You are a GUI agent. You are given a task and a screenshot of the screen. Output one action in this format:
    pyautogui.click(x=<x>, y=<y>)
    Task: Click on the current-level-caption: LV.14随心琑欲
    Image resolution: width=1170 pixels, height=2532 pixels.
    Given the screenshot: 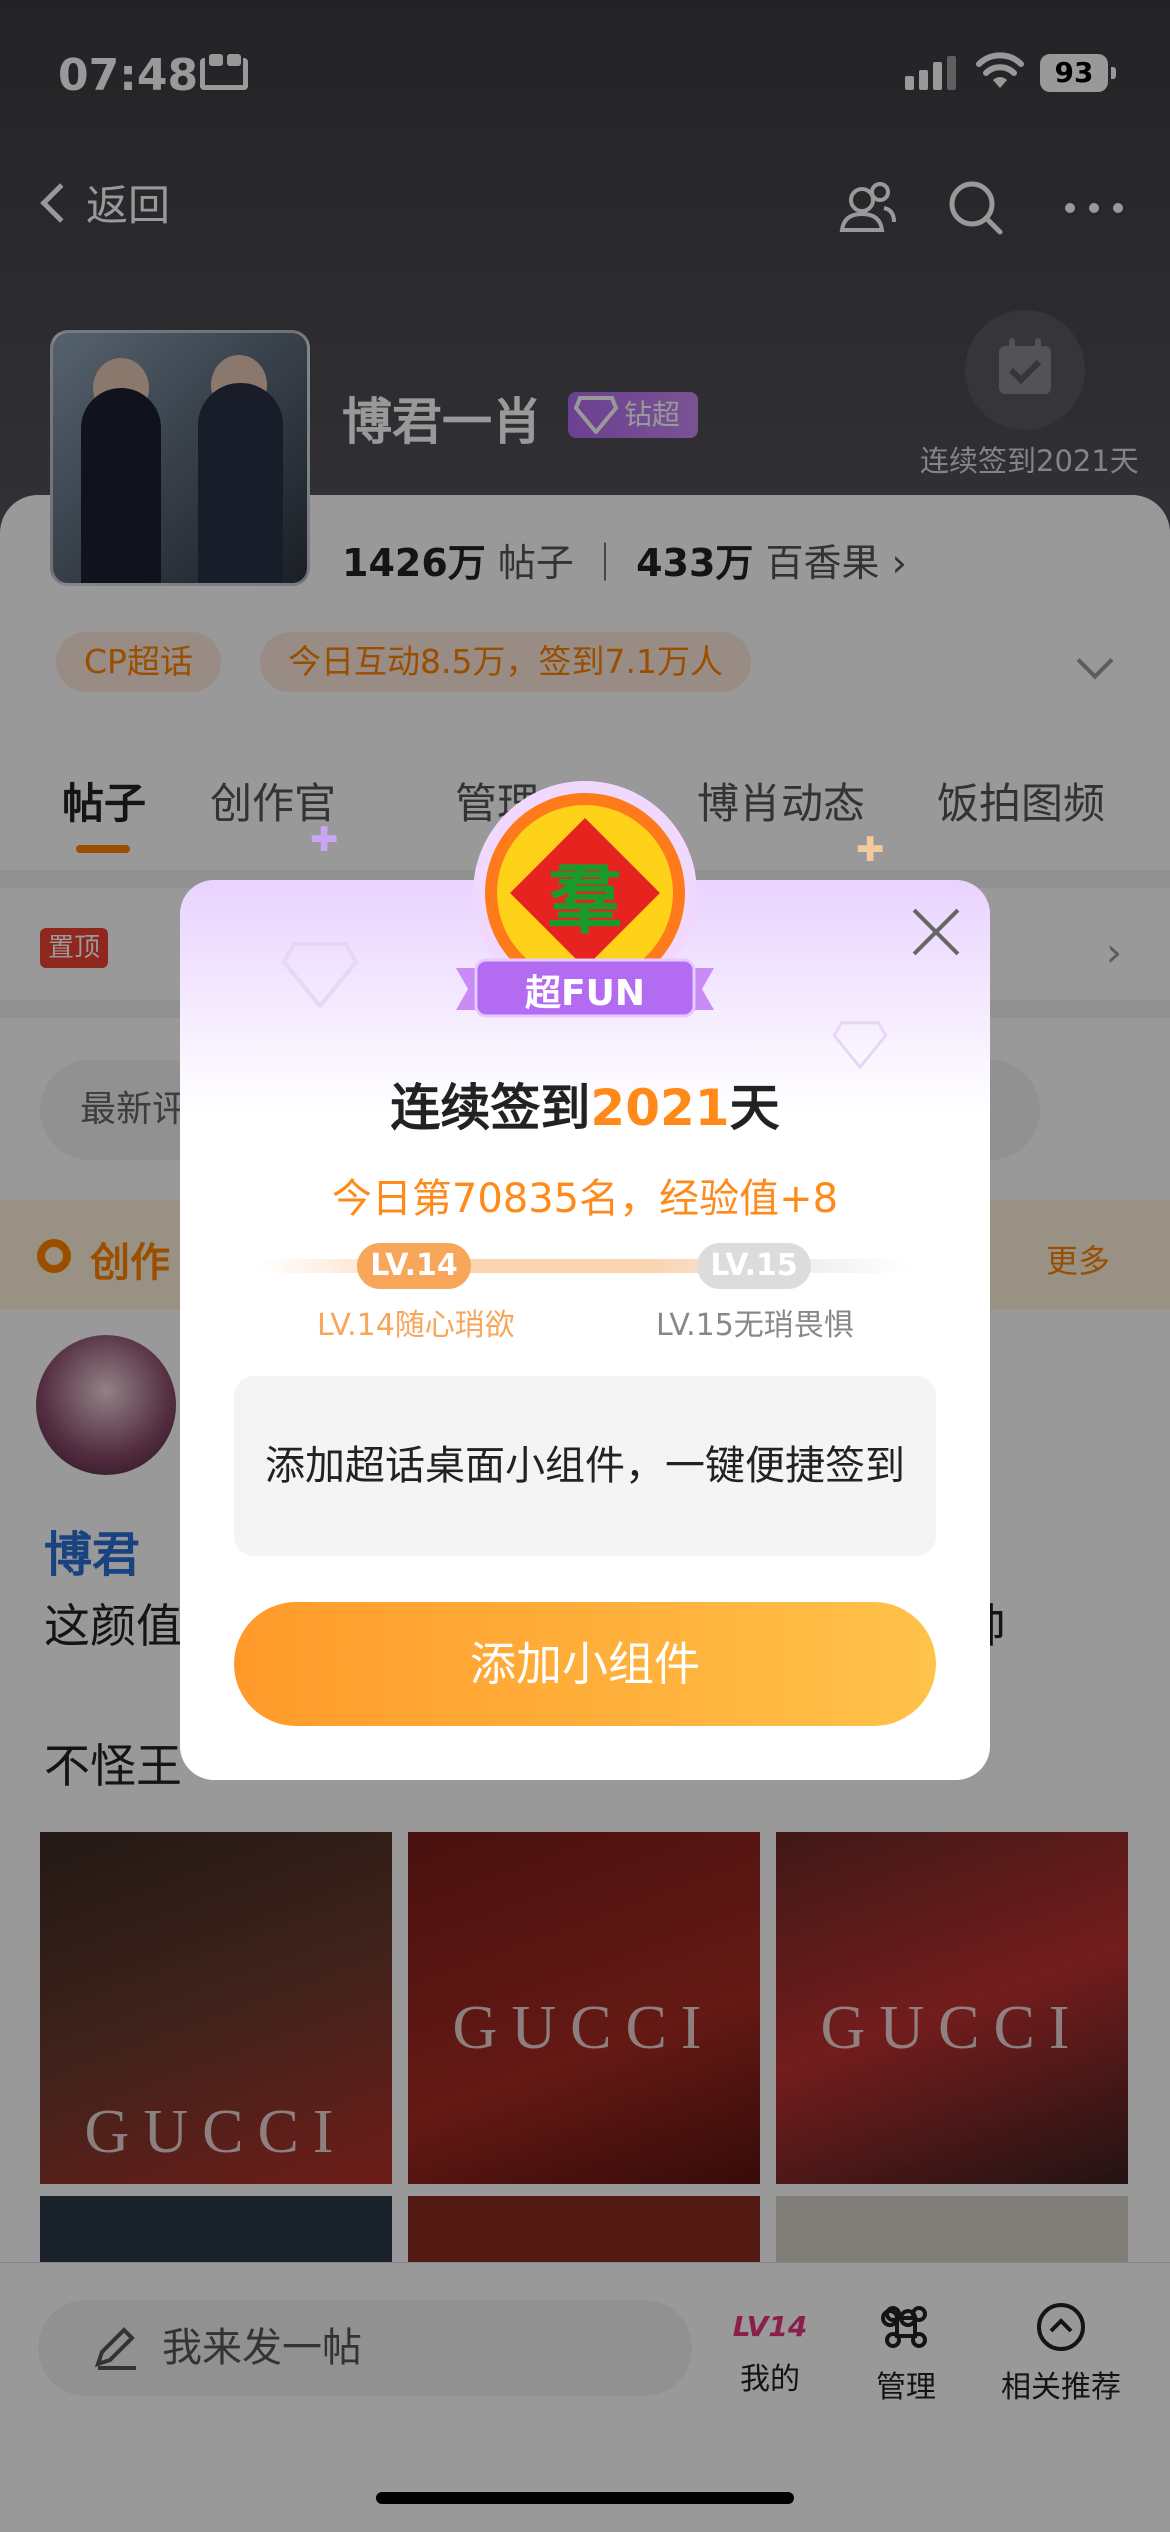 What is the action you would take?
    pyautogui.click(x=416, y=1325)
    